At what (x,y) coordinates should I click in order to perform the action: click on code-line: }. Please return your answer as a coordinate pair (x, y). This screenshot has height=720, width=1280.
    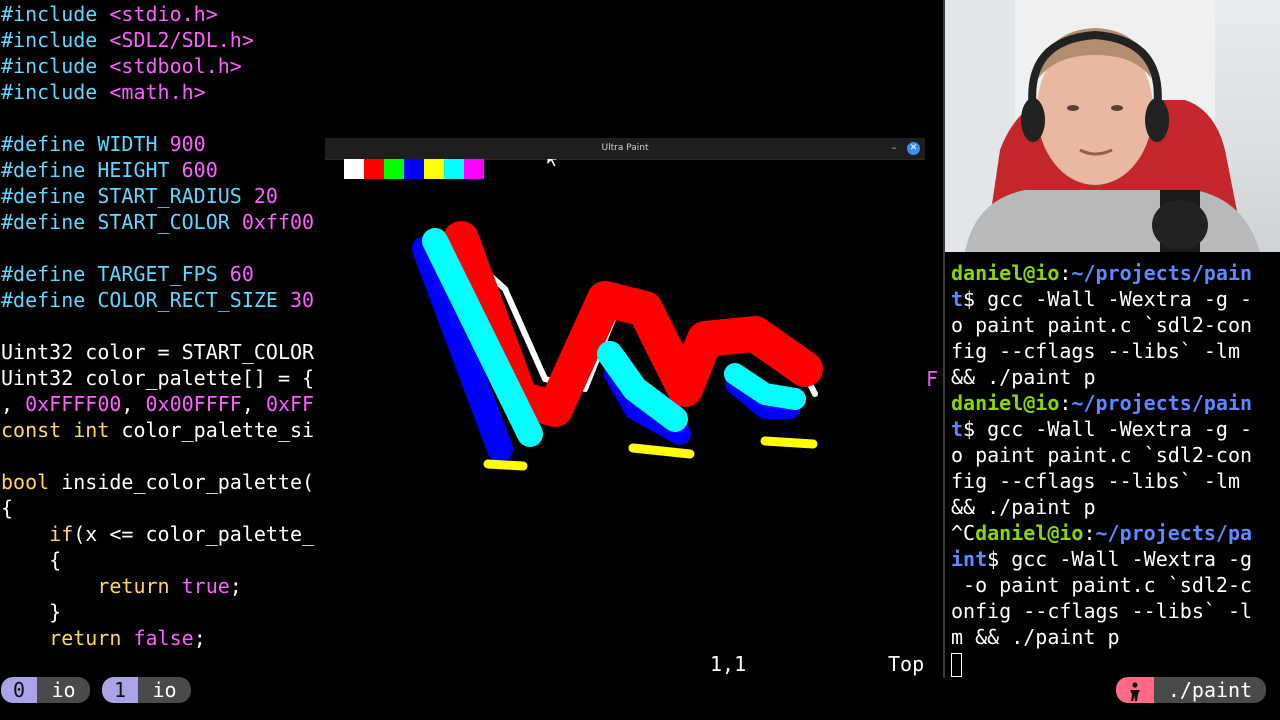
    Looking at the image, I should click on (31, 612).